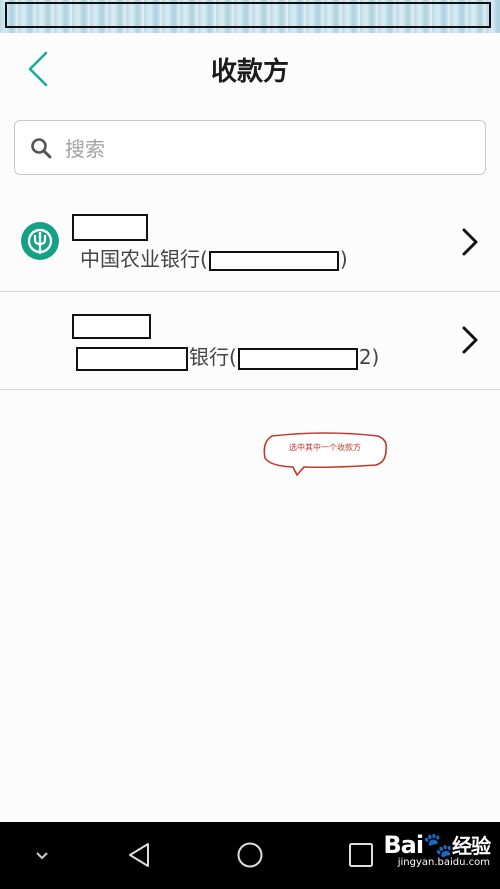  What do you see at coordinates (40, 241) in the screenshot?
I see `abc-bank-logo-icon` at bounding box center [40, 241].